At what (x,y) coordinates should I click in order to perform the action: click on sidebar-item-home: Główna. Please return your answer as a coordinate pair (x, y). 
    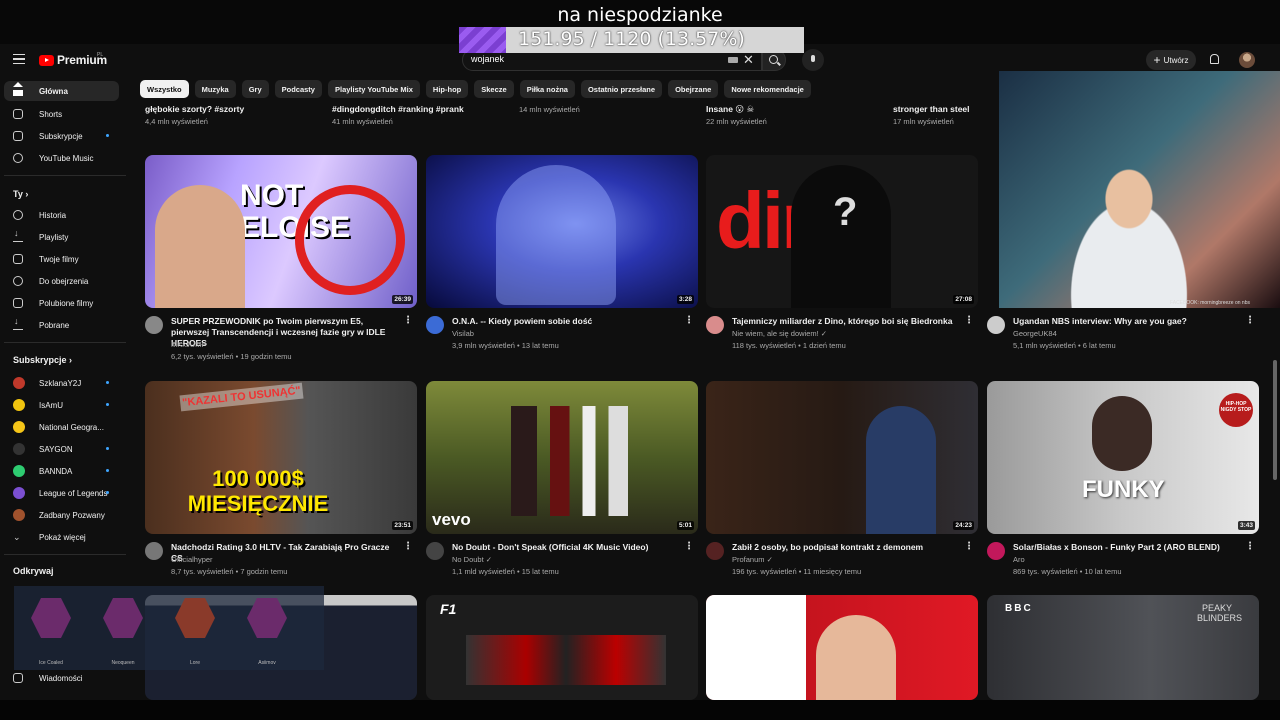
    Looking at the image, I should click on (61, 91).